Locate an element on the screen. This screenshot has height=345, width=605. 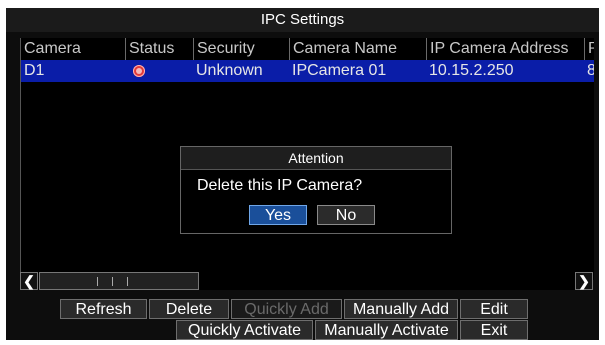
manually-add-button: Manually Add is located at coordinates (401, 309).